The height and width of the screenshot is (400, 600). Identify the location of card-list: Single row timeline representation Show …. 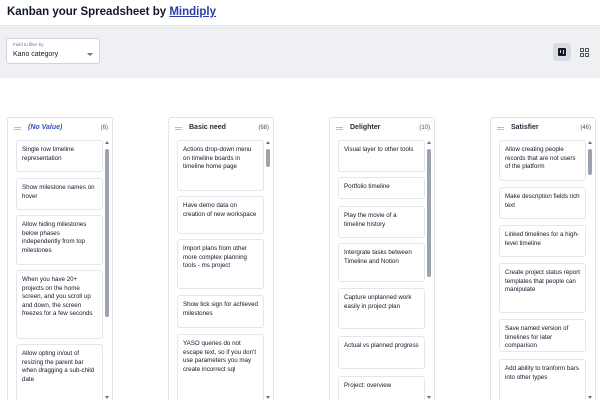
(58, 270).